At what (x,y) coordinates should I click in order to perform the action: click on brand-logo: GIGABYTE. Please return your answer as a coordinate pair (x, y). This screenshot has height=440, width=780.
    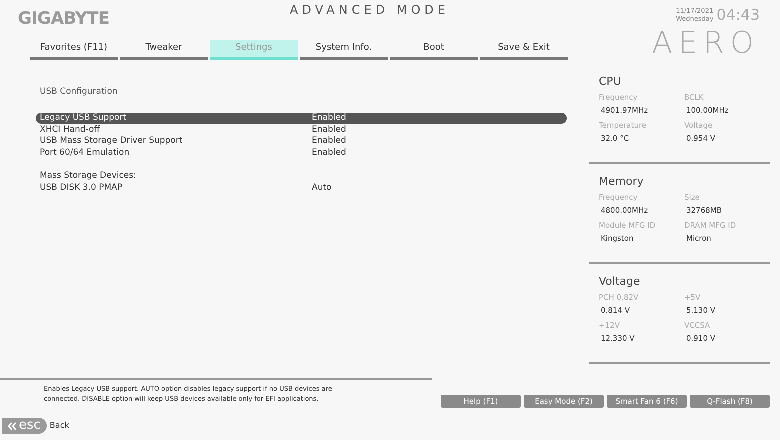
    Looking at the image, I should click on (64, 20).